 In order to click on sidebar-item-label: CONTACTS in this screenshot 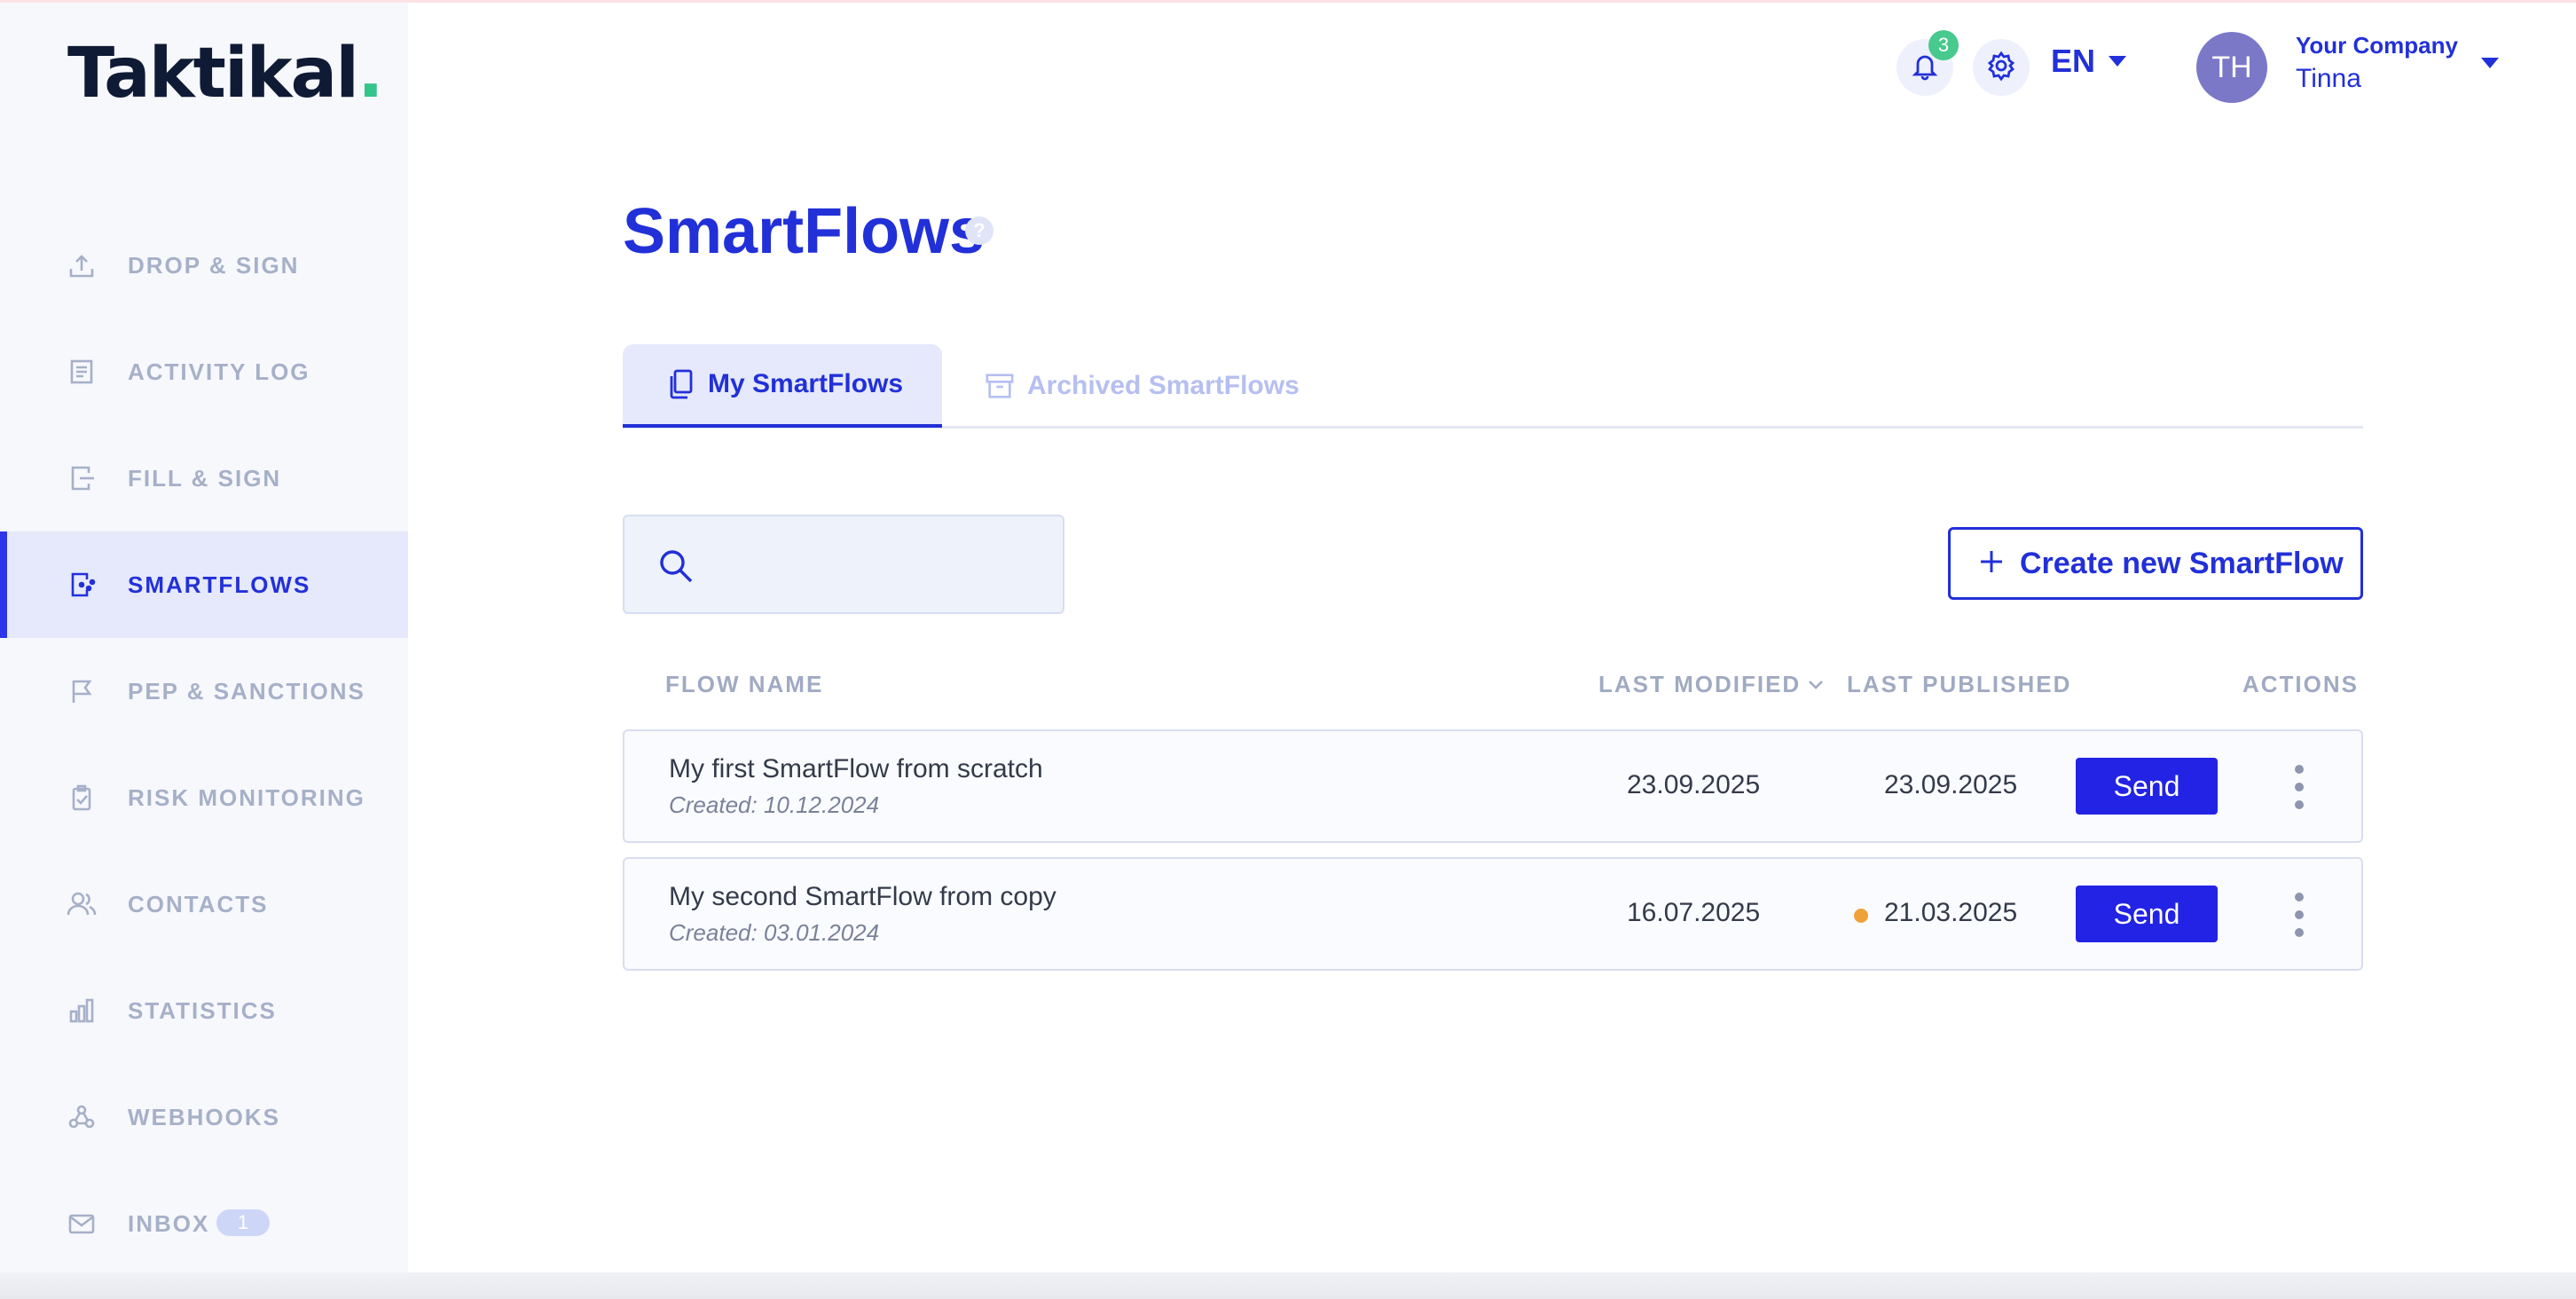, I will do `click(198, 903)`.